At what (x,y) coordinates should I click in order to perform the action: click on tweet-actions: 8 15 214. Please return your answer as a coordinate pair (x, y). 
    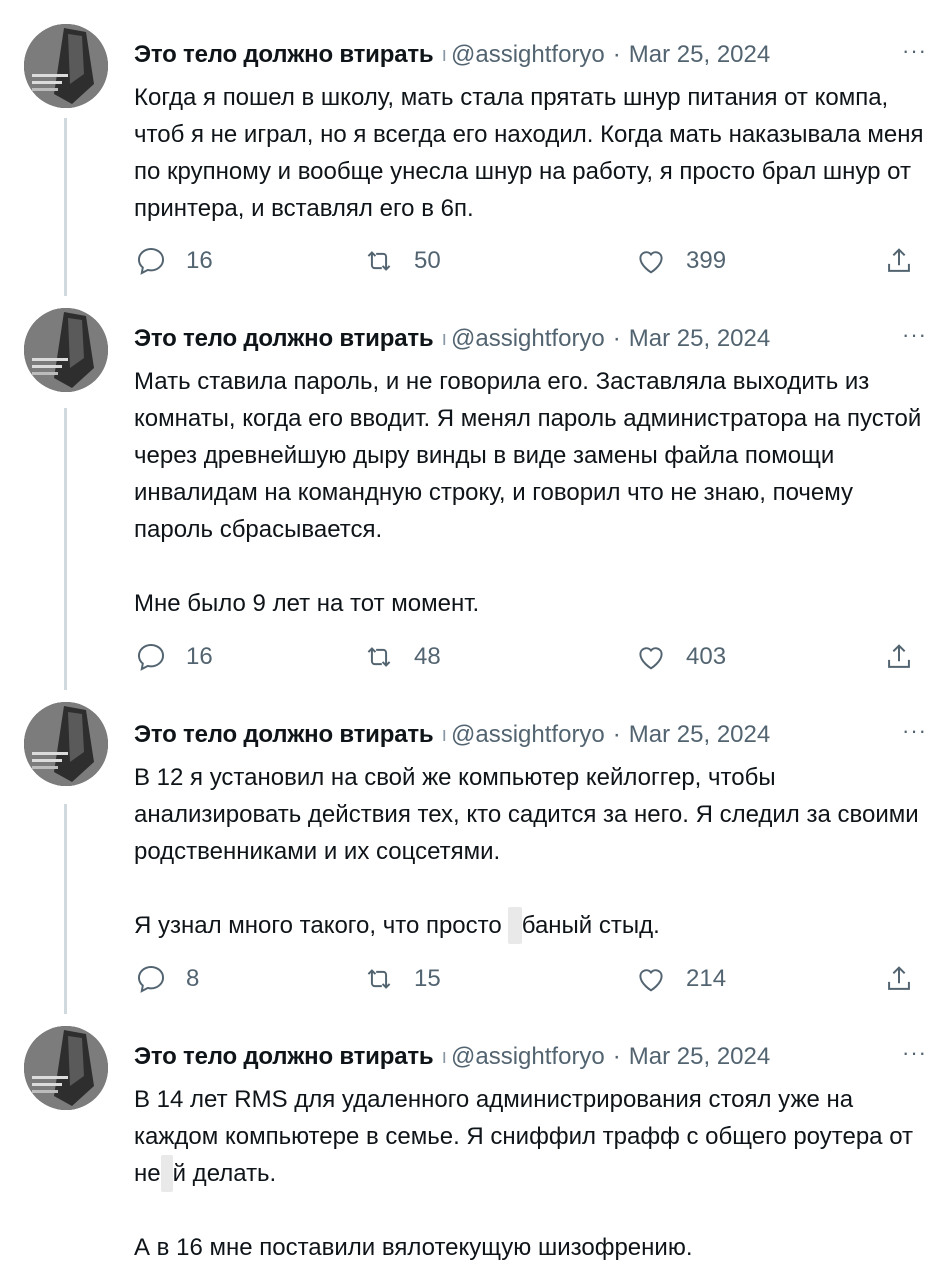
    Looking at the image, I should click on (529, 979).